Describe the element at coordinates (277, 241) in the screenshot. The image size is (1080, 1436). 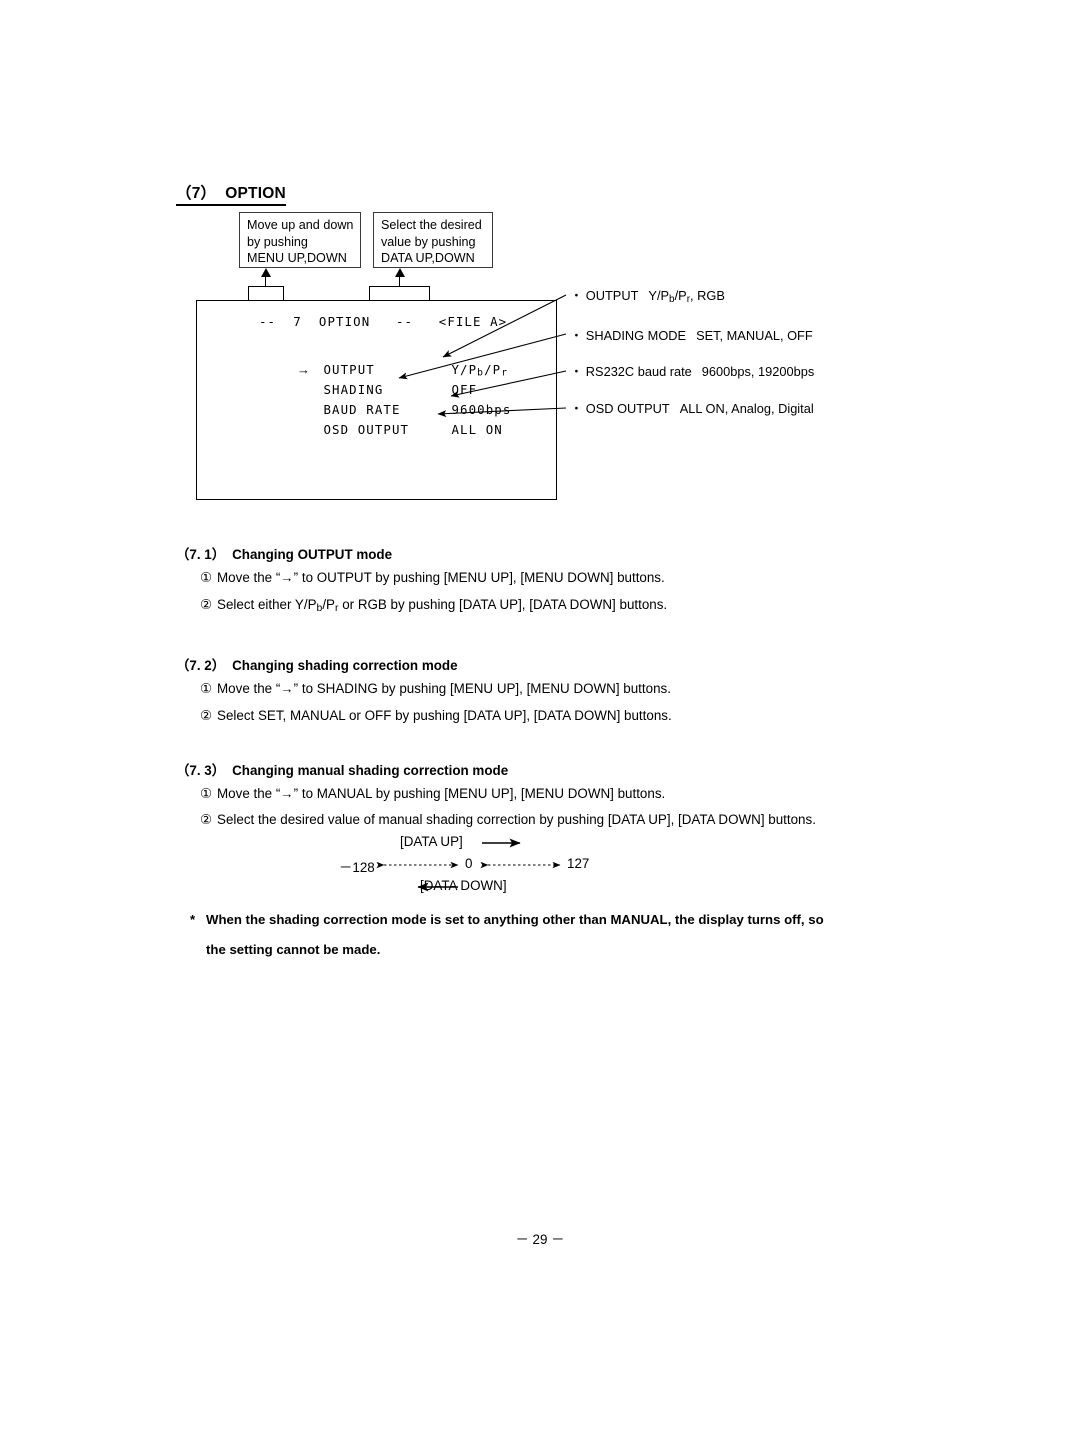
I see `callout-menu-line2: by pushing` at that location.